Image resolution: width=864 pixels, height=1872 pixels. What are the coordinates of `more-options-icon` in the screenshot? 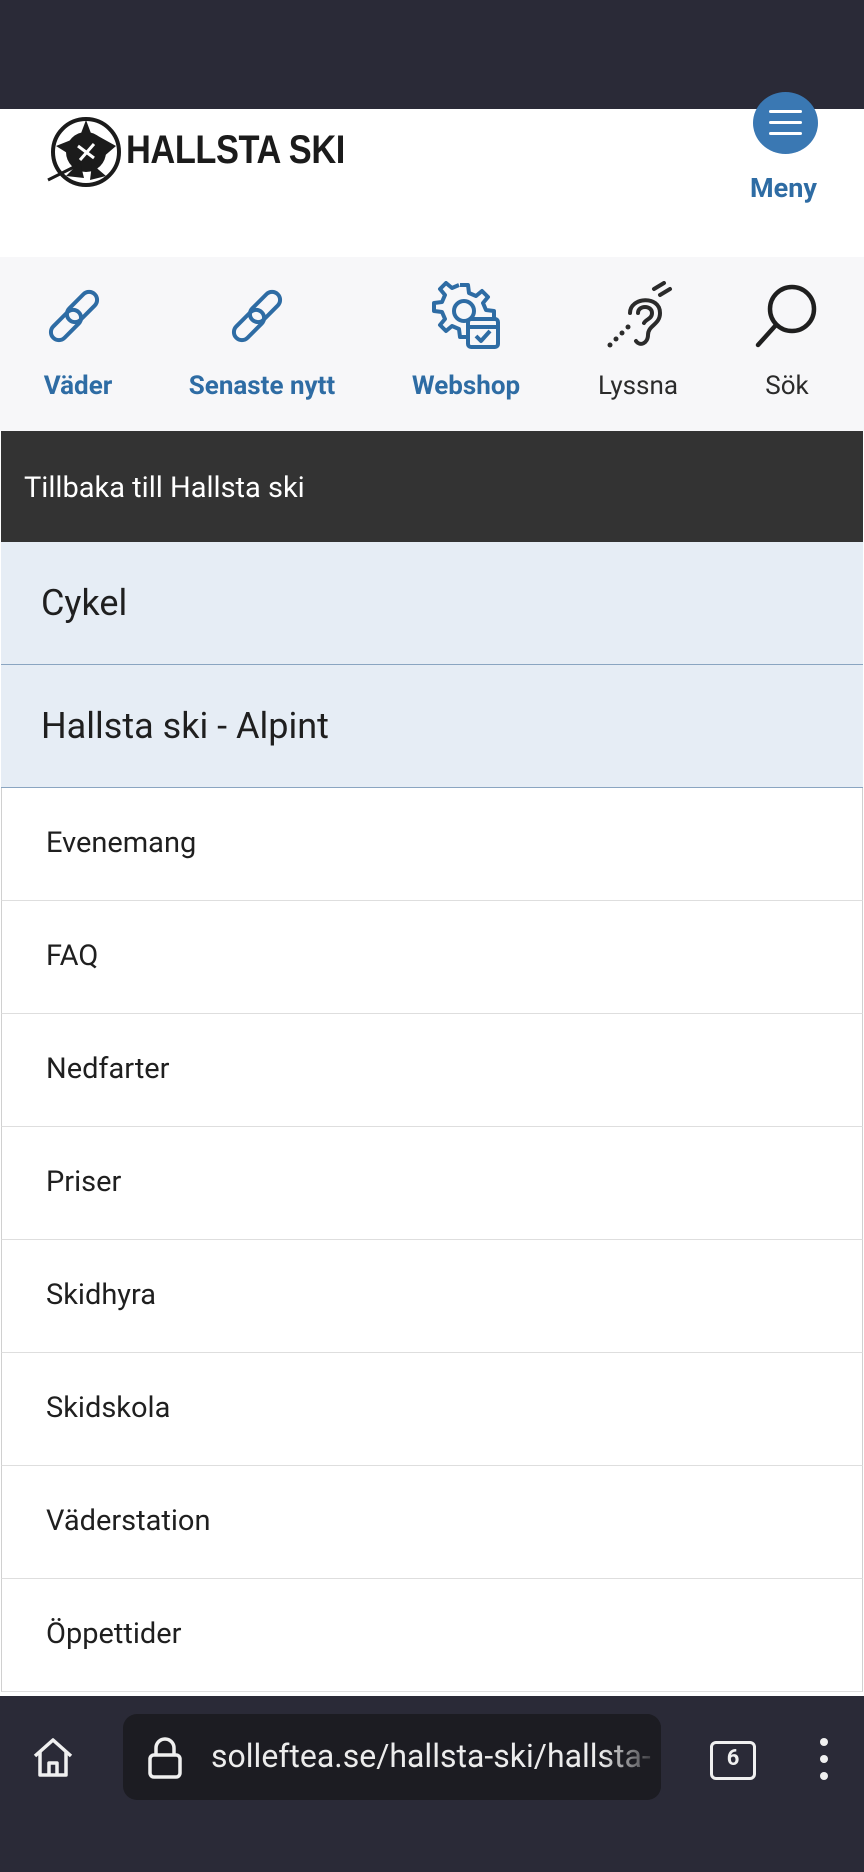 It's located at (824, 1759).